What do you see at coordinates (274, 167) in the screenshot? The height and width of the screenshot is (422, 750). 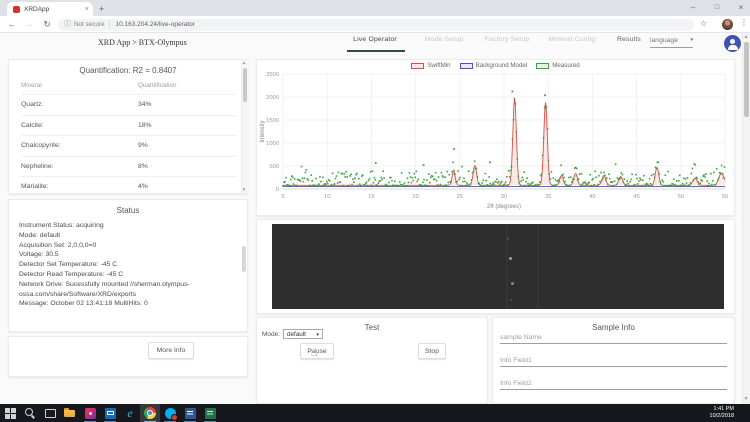 I see `svg-text: 500` at bounding box center [274, 167].